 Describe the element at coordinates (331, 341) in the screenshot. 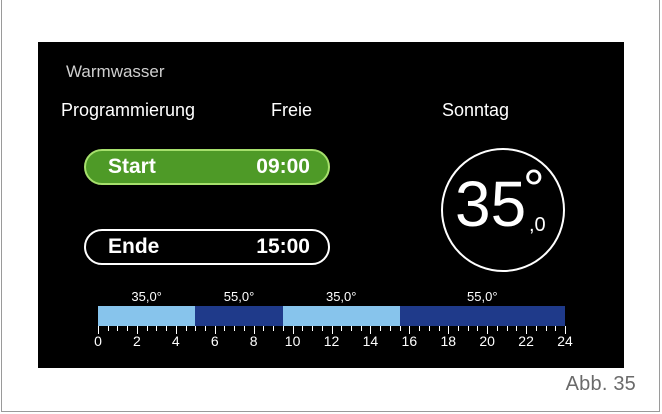

I see `hour-label: 12` at that location.